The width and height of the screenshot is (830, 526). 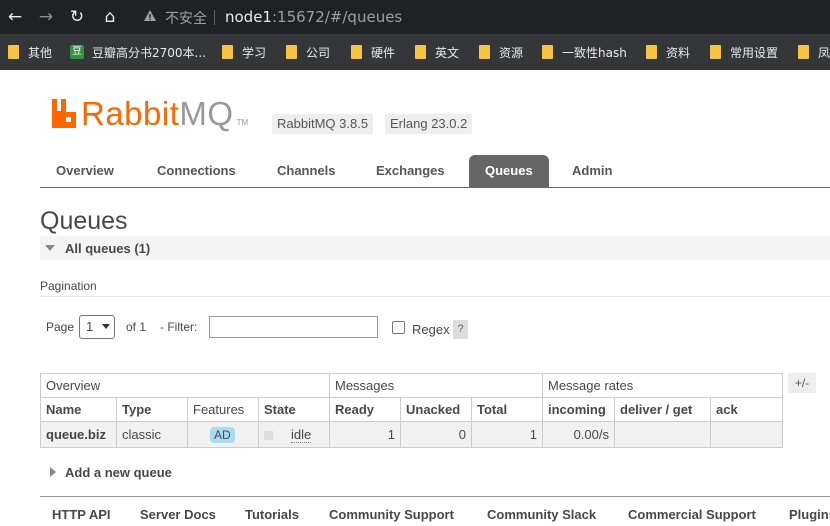 What do you see at coordinates (301, 435) in the screenshot?
I see `queue-state: idle` at bounding box center [301, 435].